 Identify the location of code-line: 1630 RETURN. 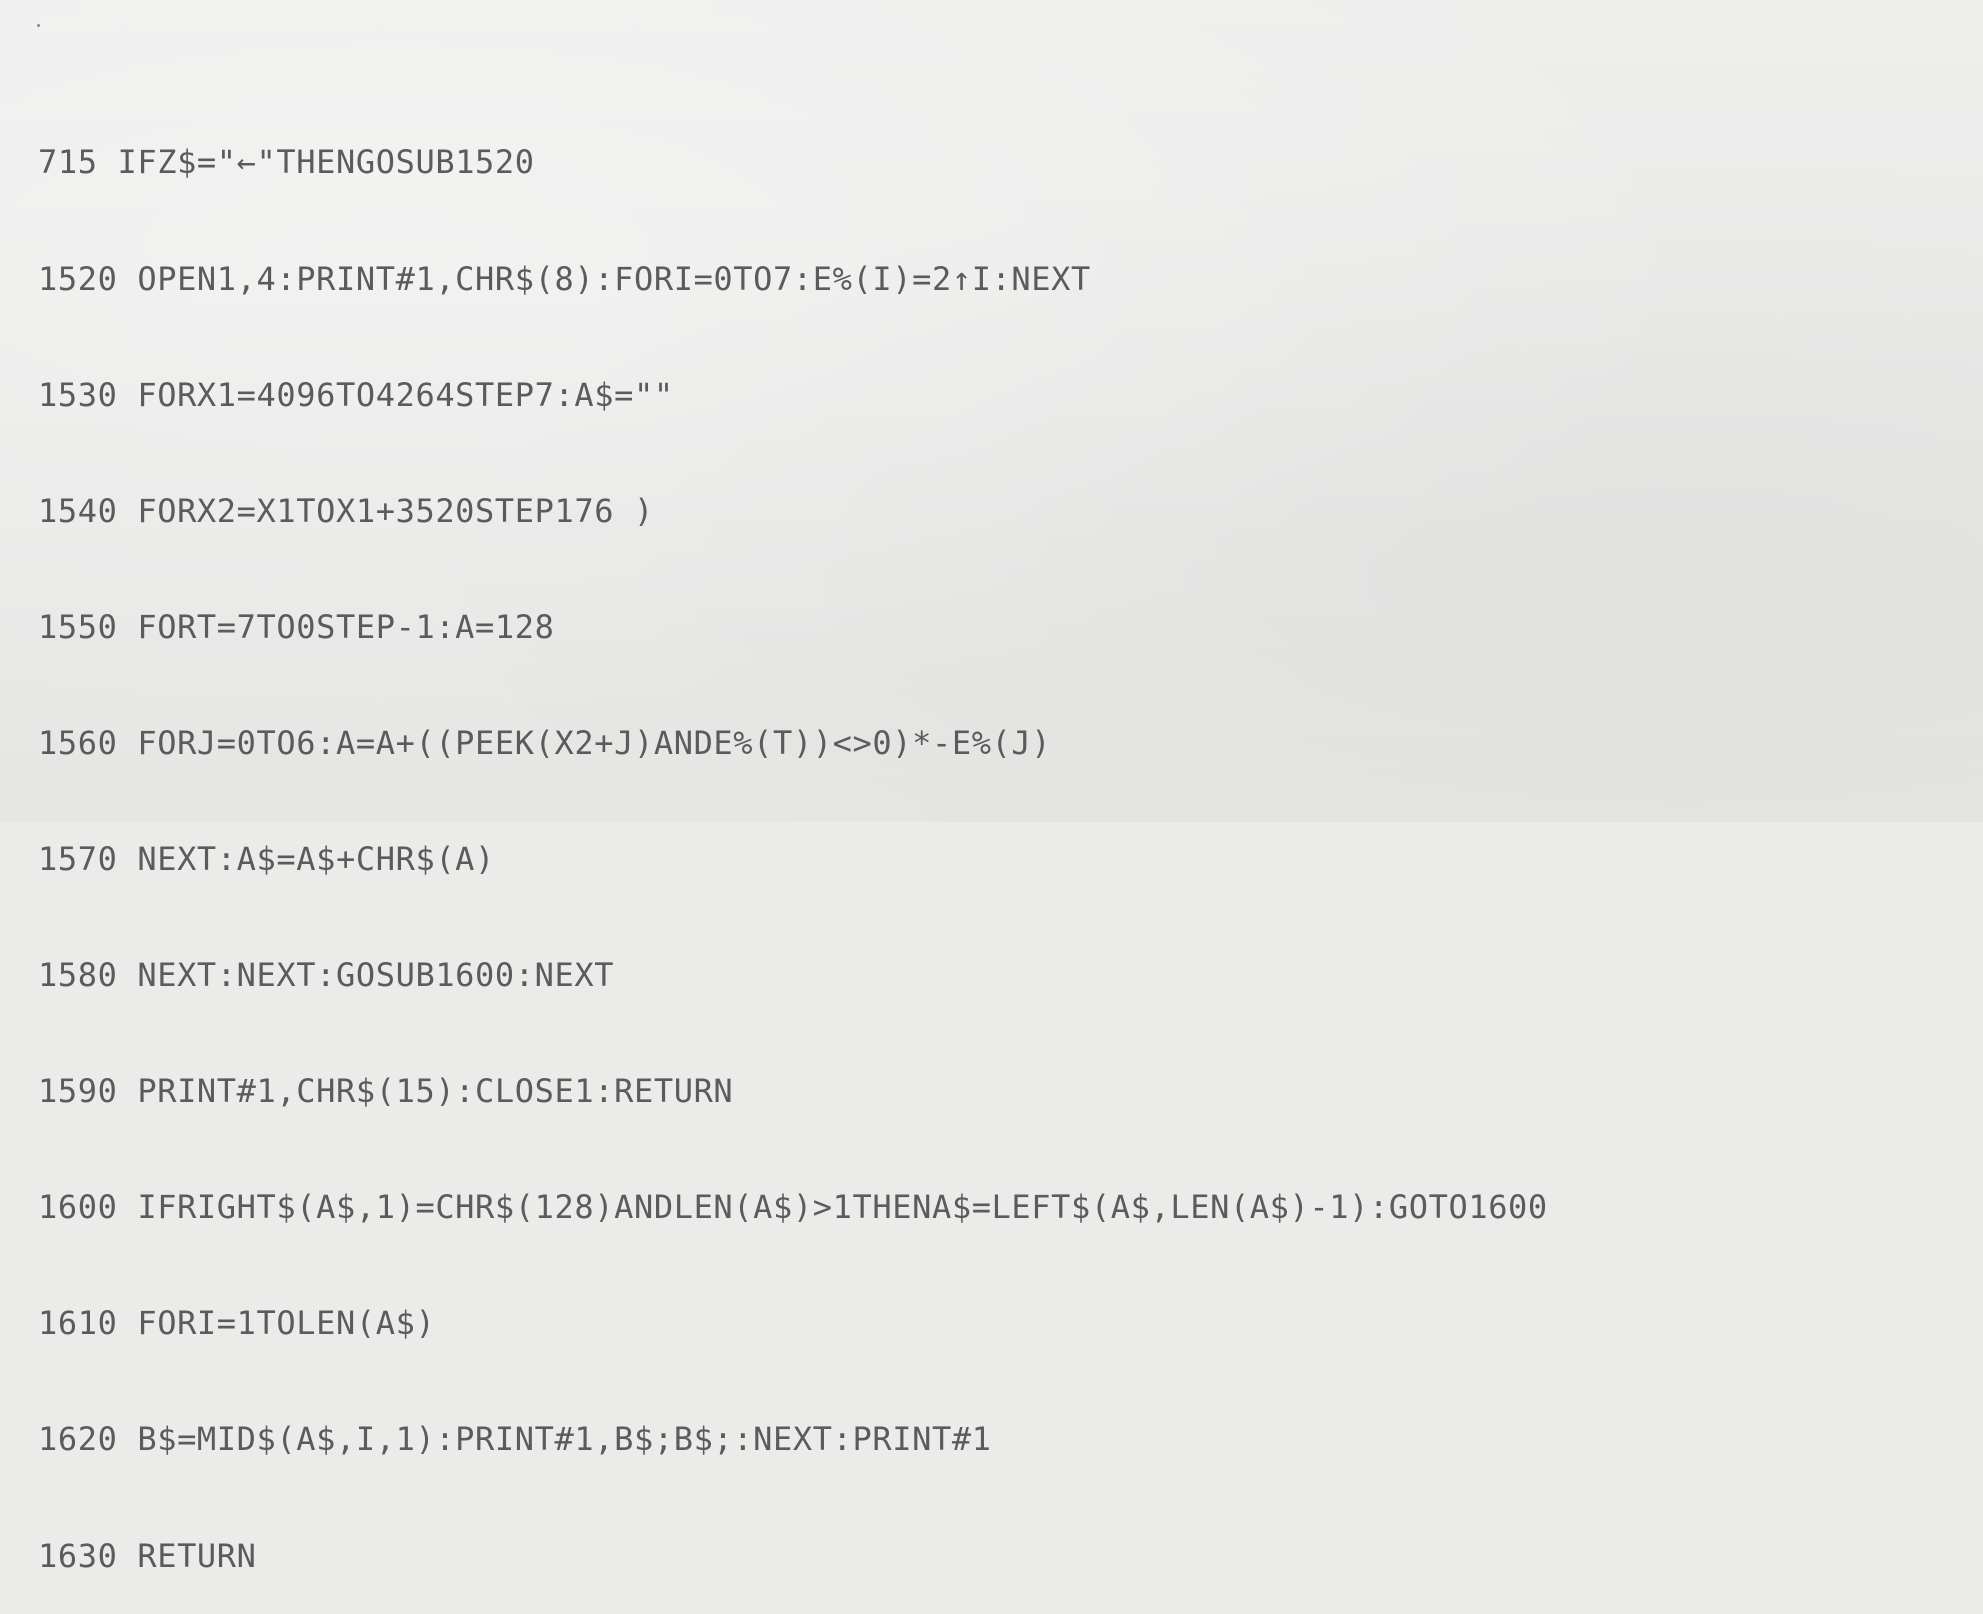
(793, 1556).